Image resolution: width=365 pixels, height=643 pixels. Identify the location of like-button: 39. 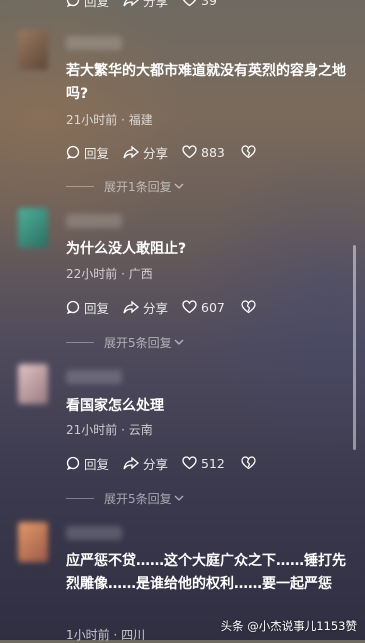
(199, 4).